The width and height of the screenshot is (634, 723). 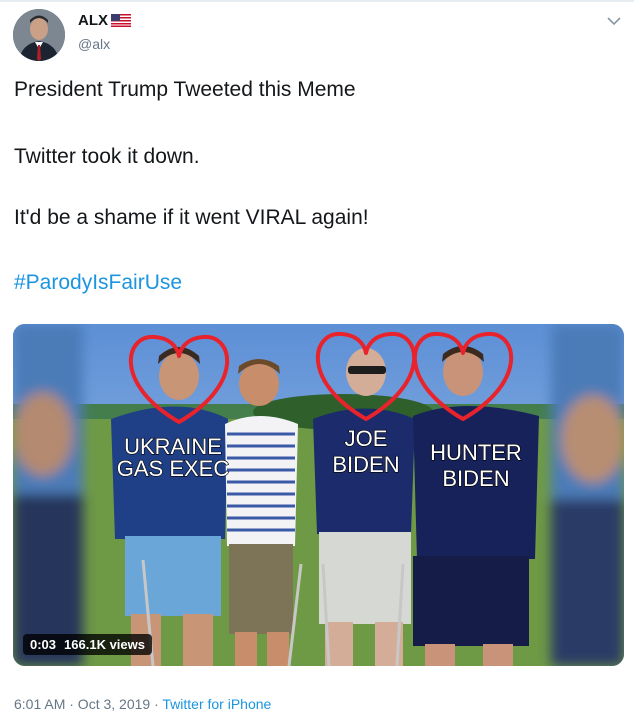 I want to click on video-duration: 0:03, so click(x=43, y=644).